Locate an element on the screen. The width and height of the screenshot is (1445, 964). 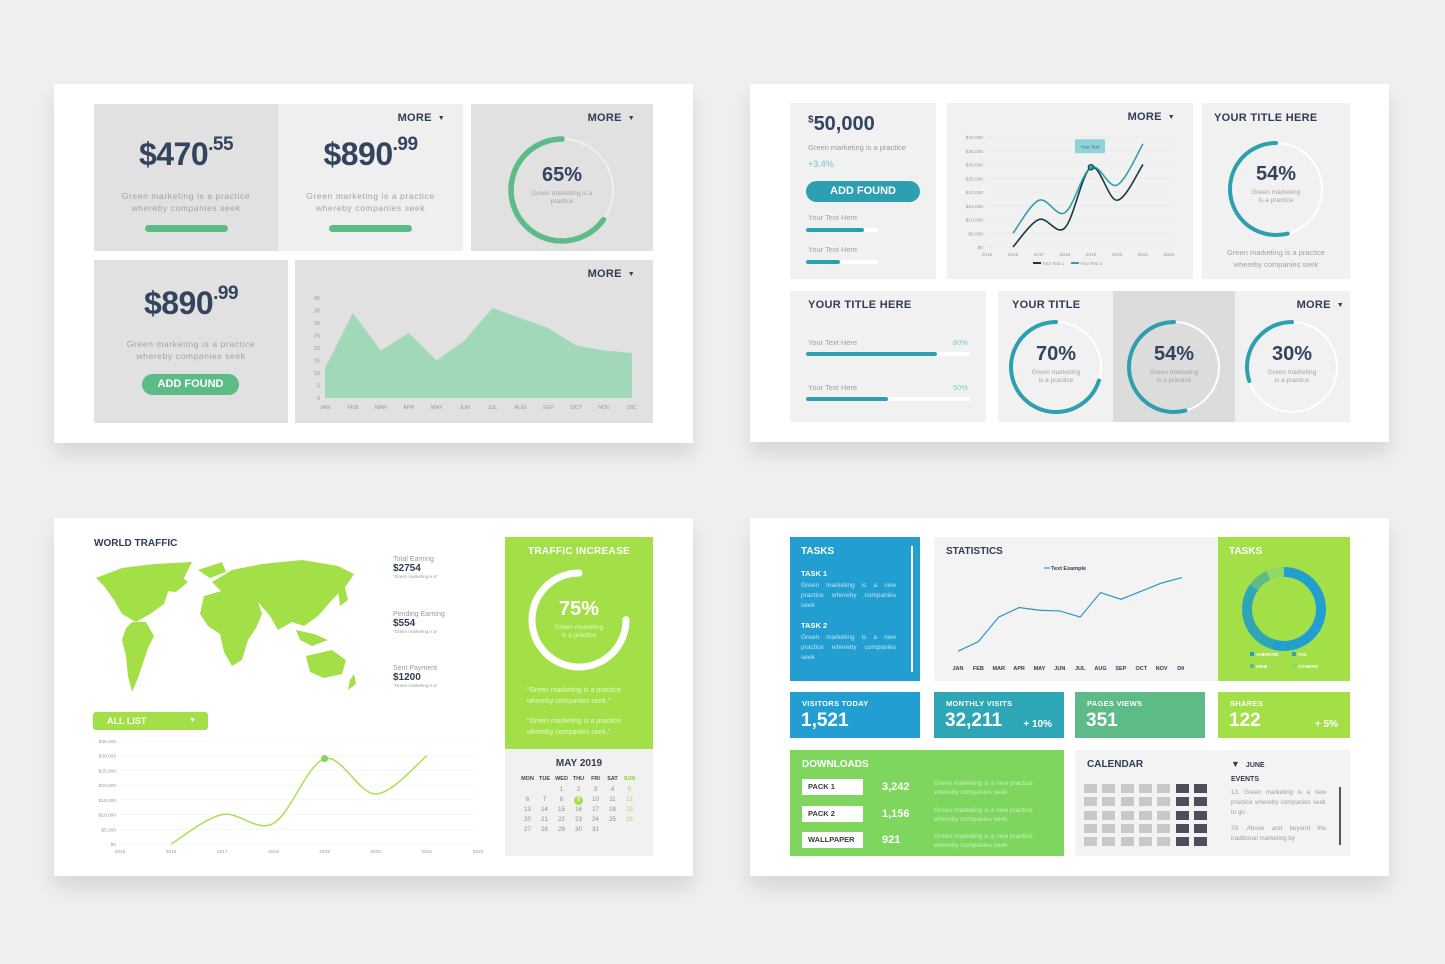
calendar-day: 27 is located at coordinates (527, 830).